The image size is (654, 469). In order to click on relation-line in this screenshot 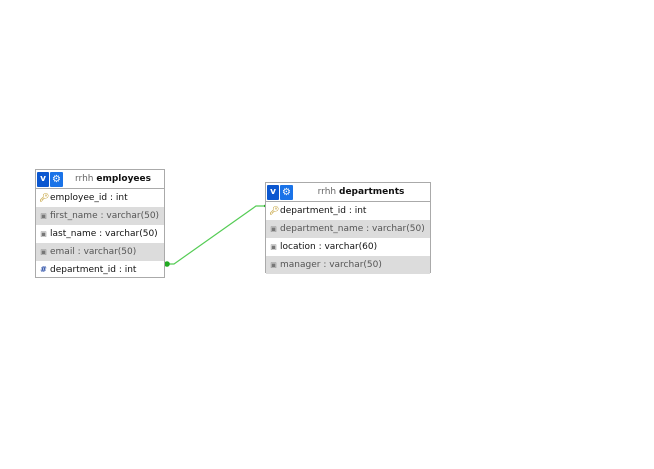, I will do `click(216, 235)`.